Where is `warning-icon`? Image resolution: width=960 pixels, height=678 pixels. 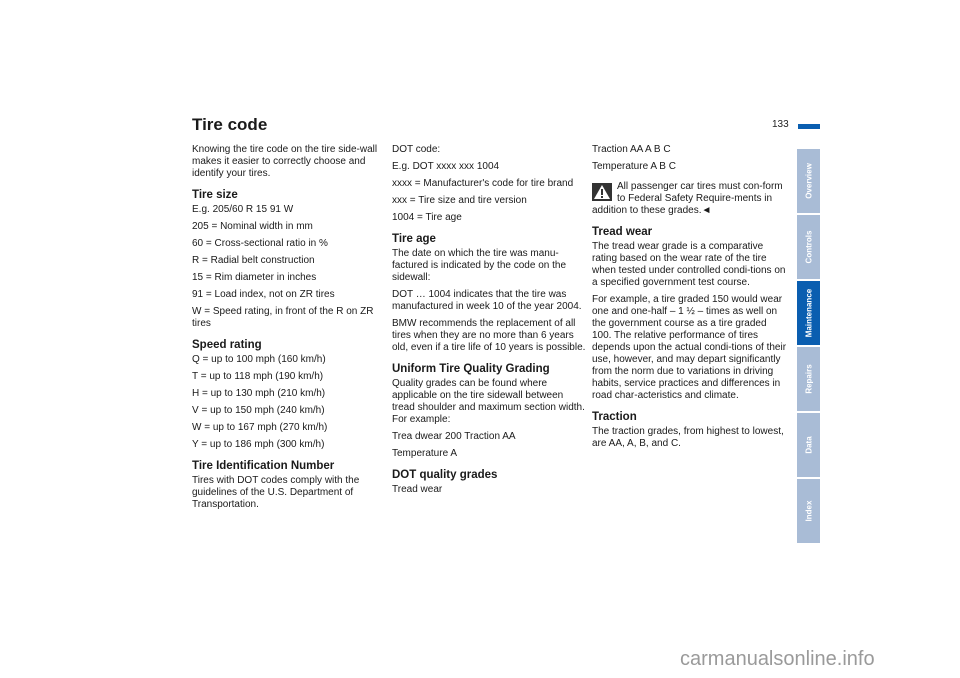
warning-icon is located at coordinates (602, 192).